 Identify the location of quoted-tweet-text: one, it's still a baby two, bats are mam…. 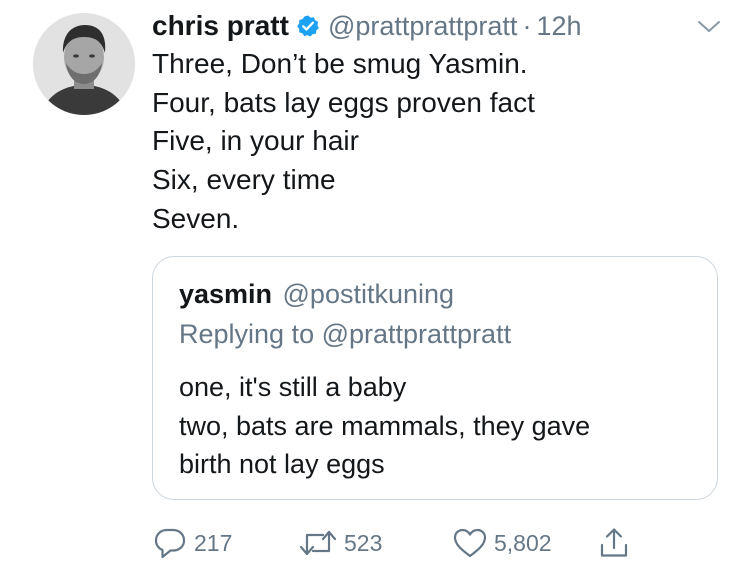
(439, 426).